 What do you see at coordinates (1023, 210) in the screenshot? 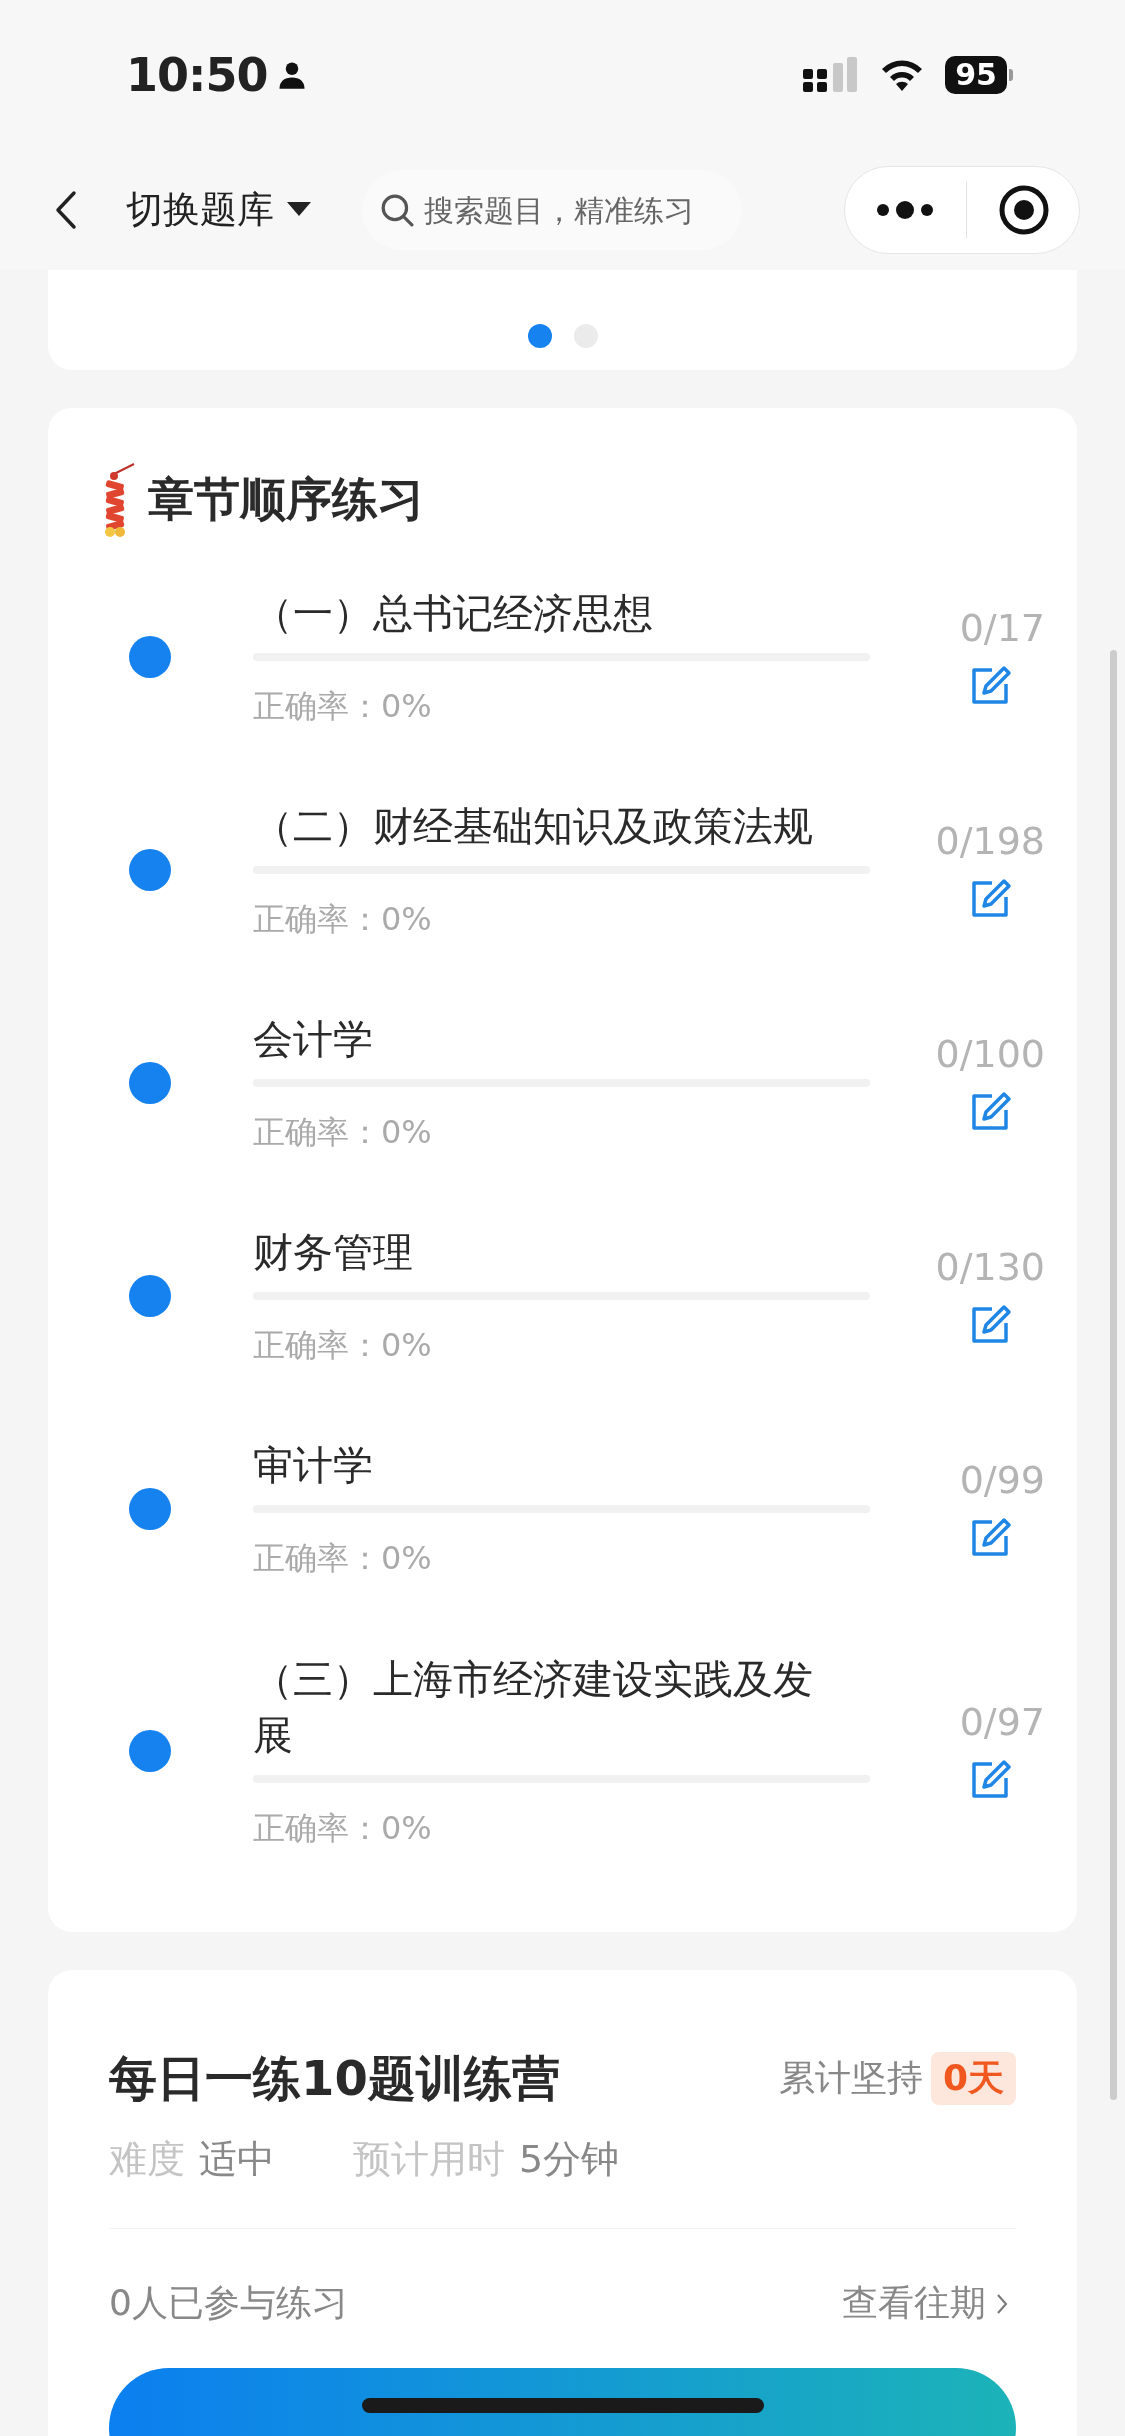
I see `close-miniapp-icon` at bounding box center [1023, 210].